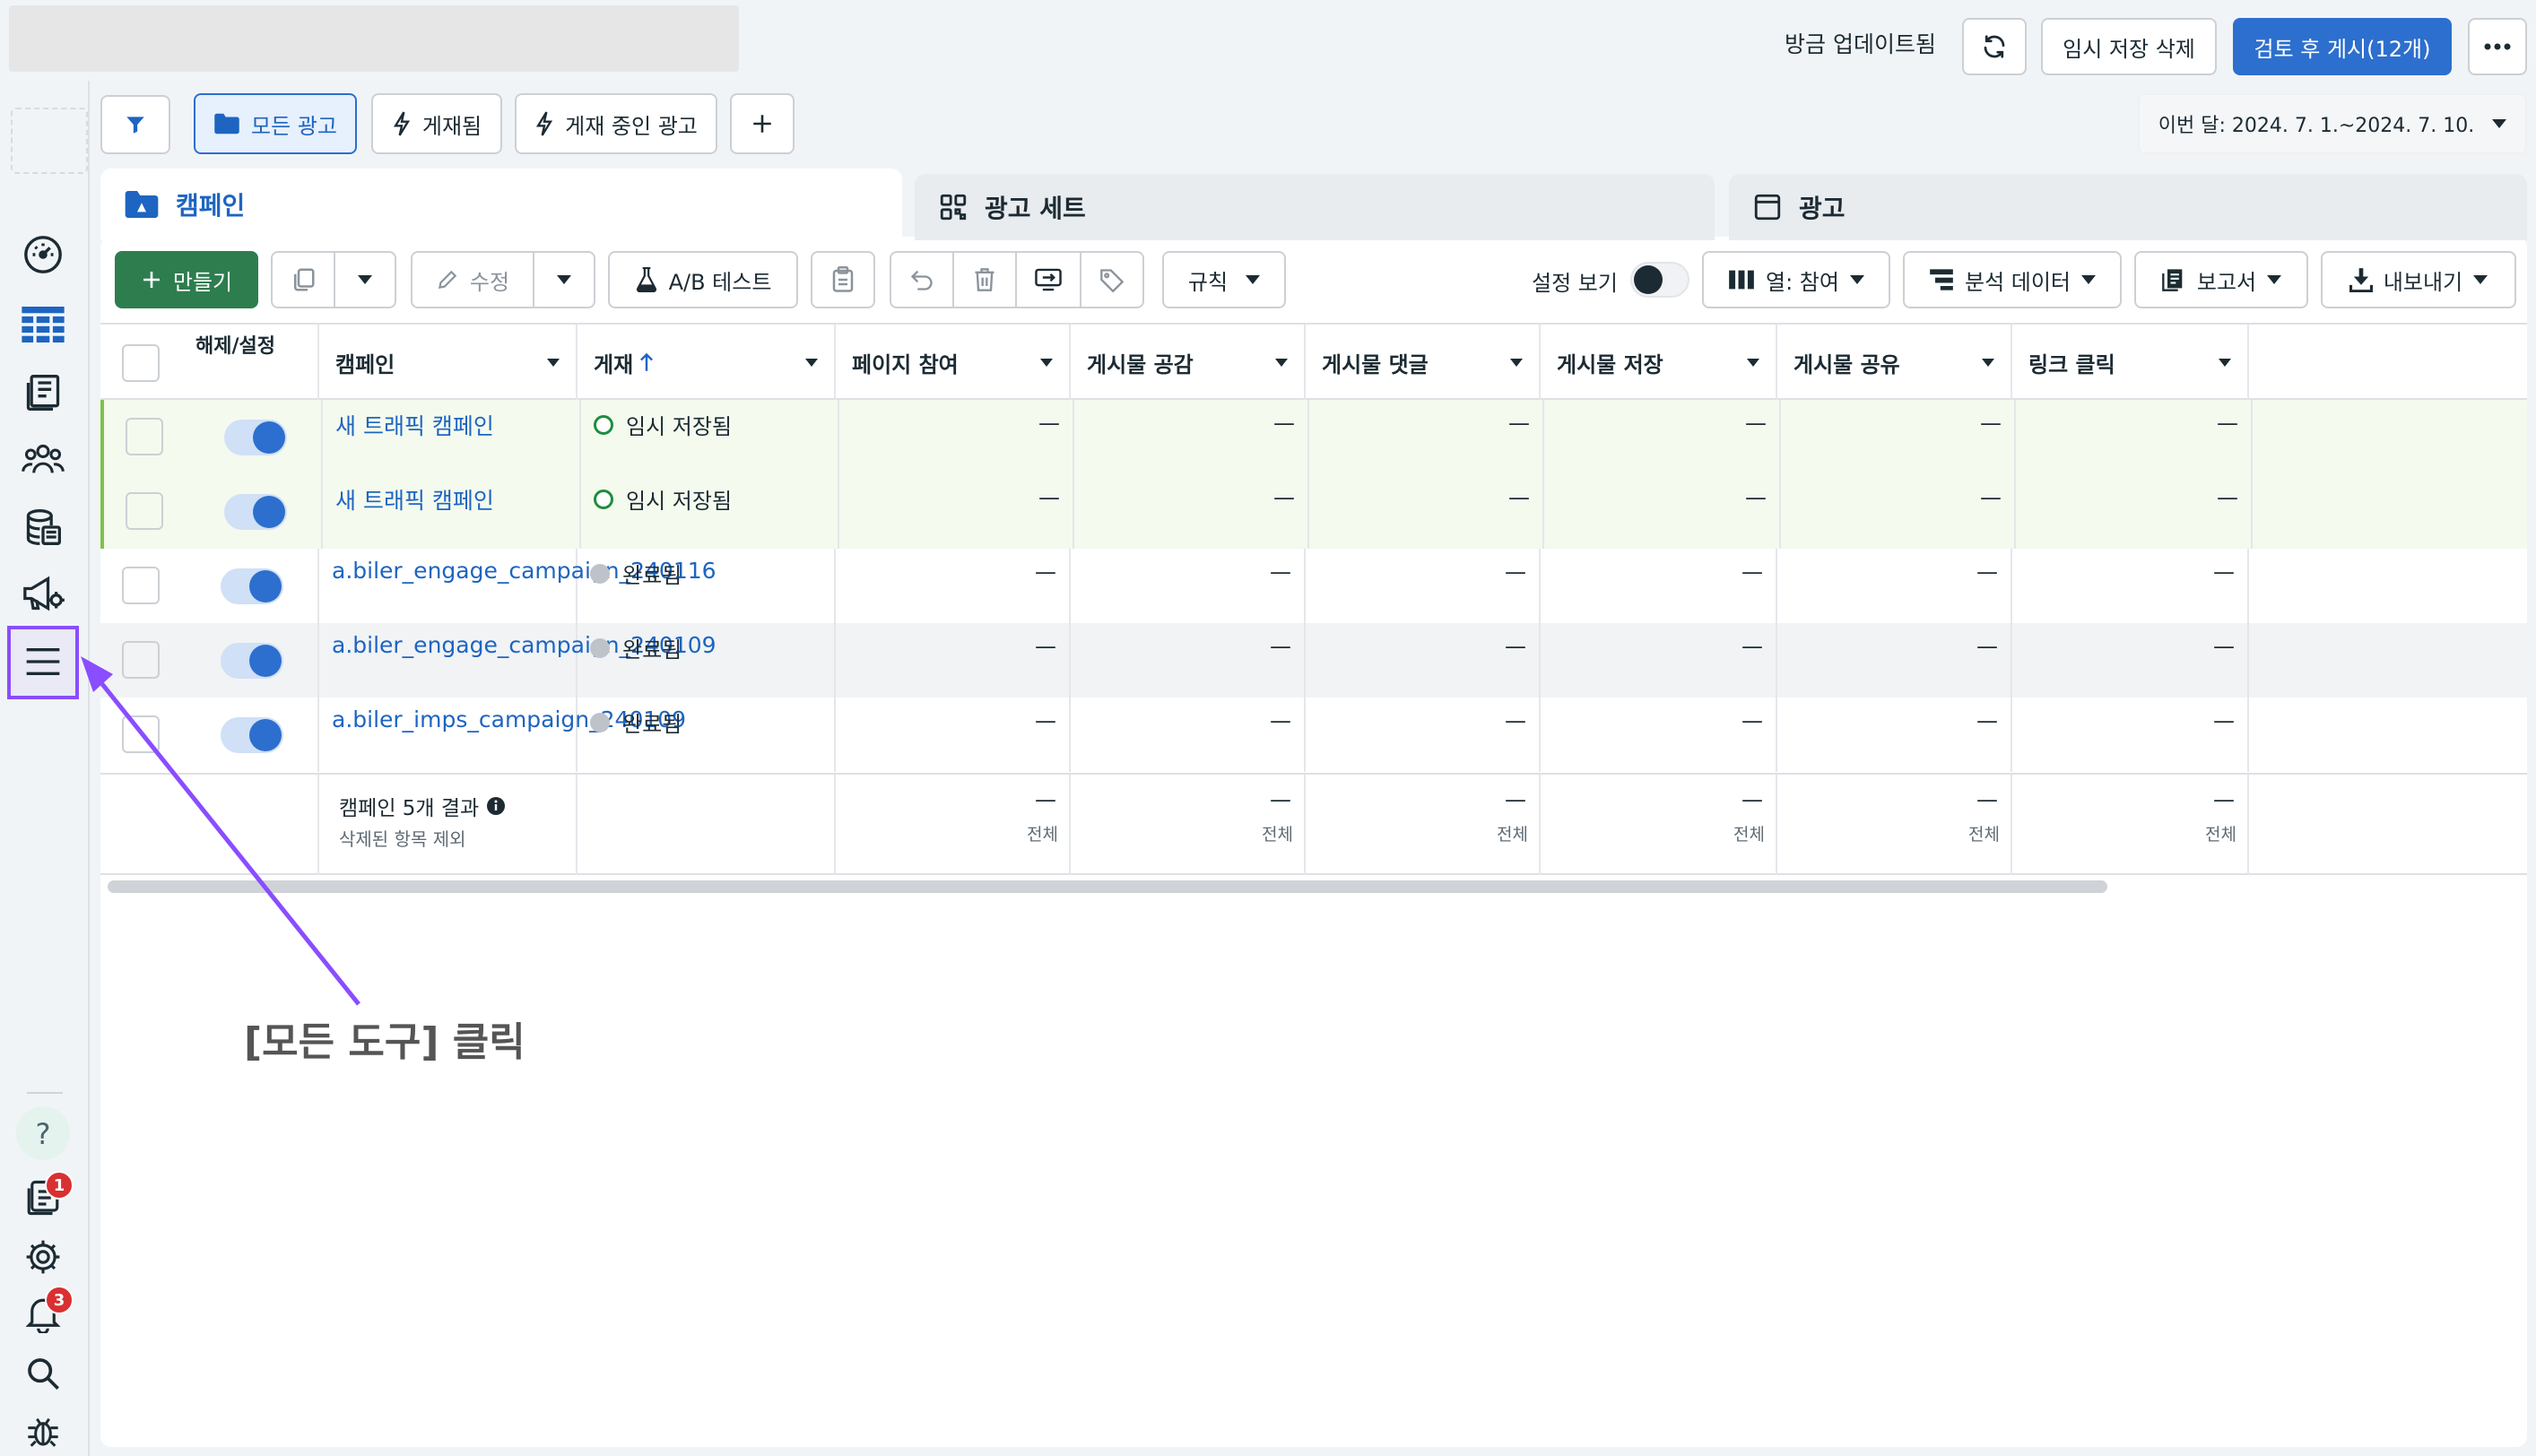  I want to click on duplicate-icon, so click(303, 279).